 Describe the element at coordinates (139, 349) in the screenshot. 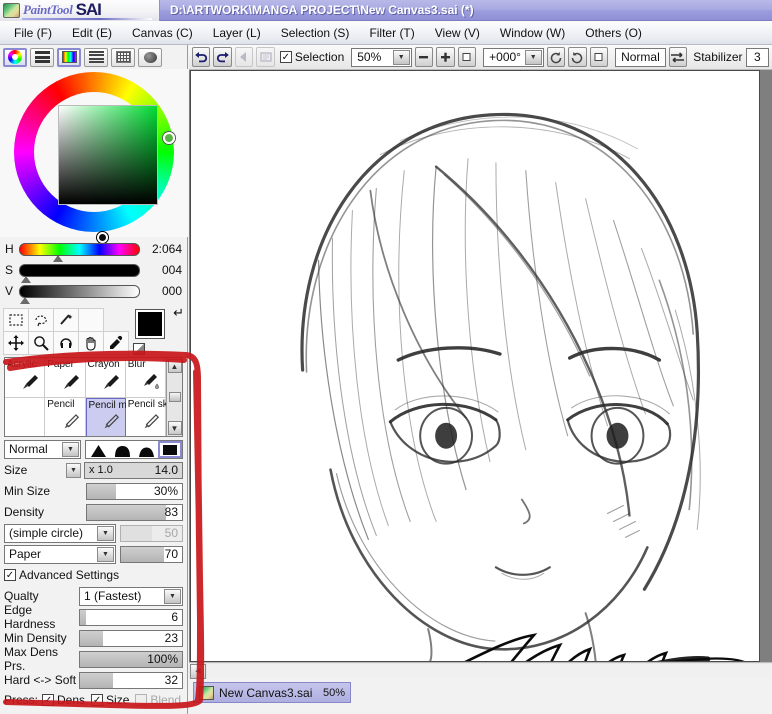

I see `reset-colors-icon` at that location.